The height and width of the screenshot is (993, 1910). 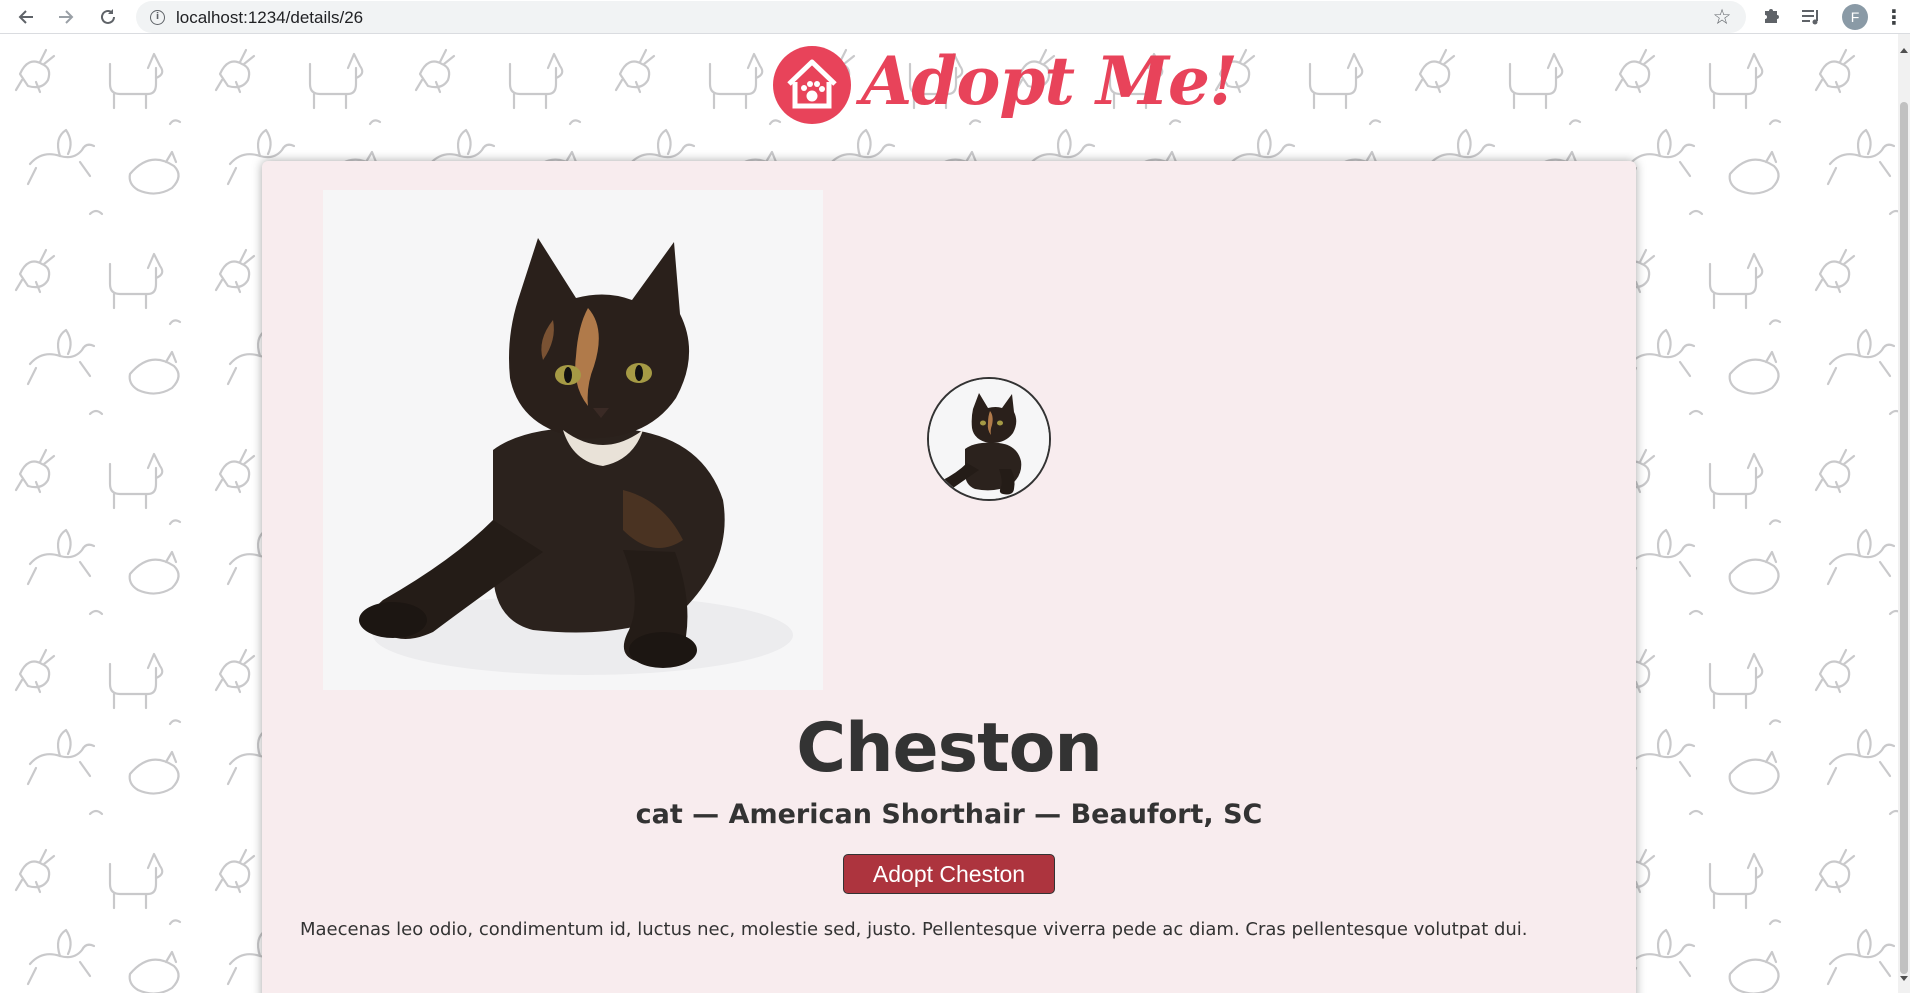 What do you see at coordinates (573, 440) in the screenshot?
I see `pet-hero-photo` at bounding box center [573, 440].